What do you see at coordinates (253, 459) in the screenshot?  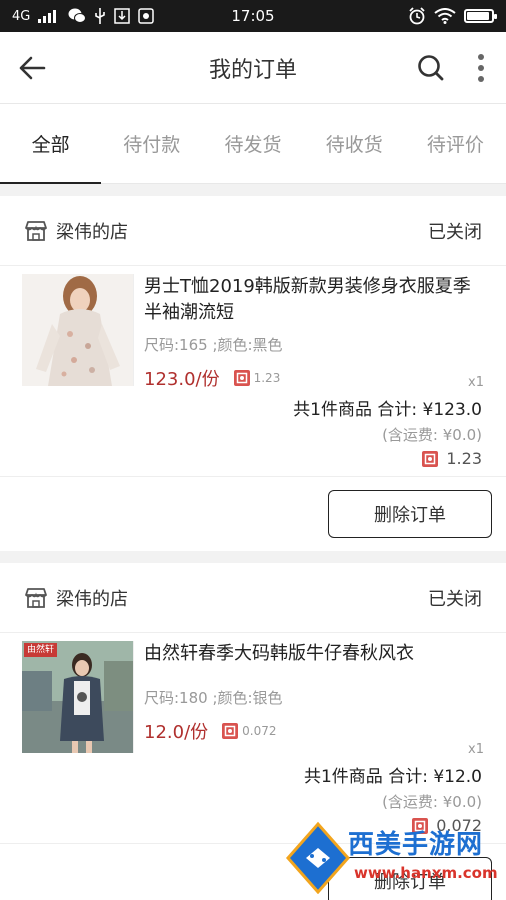 I see `points-total-row: 1.23` at bounding box center [253, 459].